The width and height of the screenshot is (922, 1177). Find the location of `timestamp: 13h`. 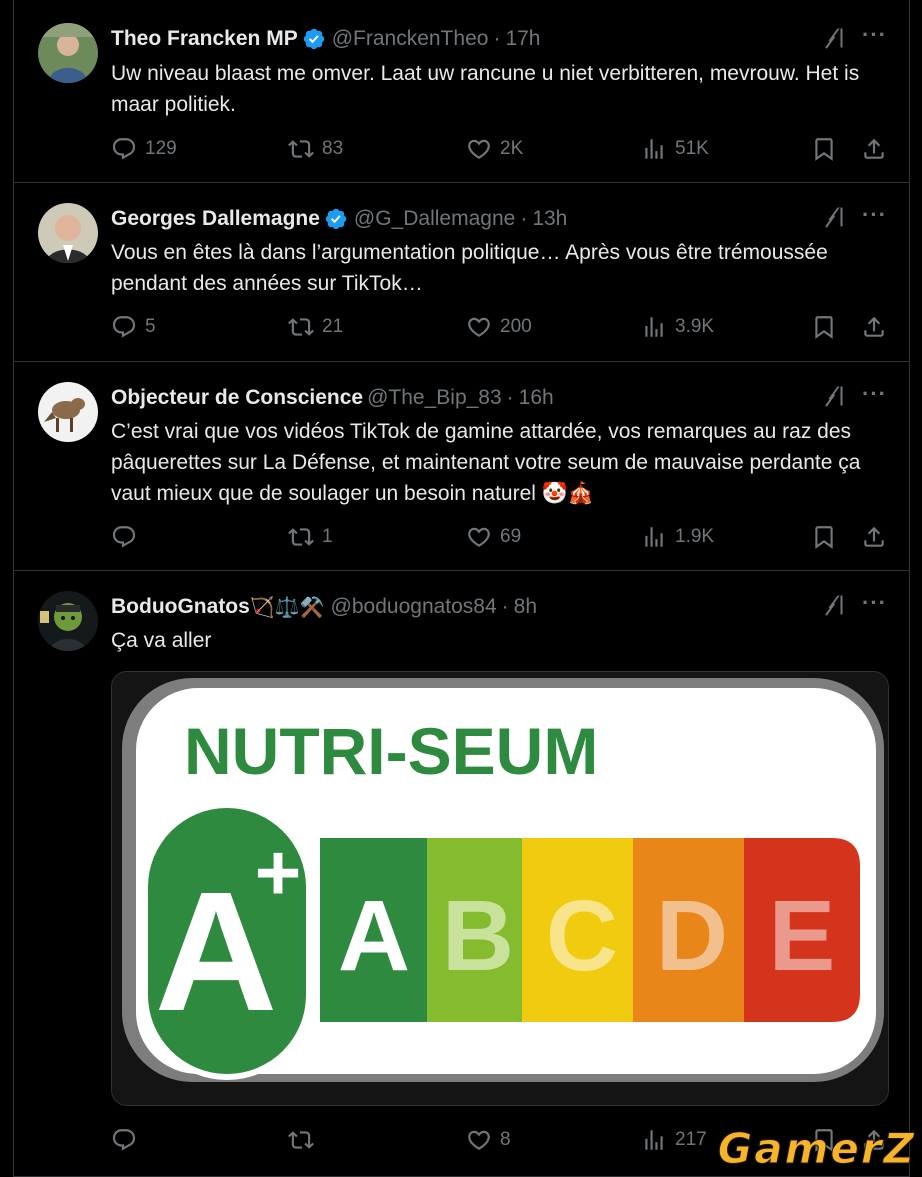

timestamp: 13h is located at coordinates (549, 219).